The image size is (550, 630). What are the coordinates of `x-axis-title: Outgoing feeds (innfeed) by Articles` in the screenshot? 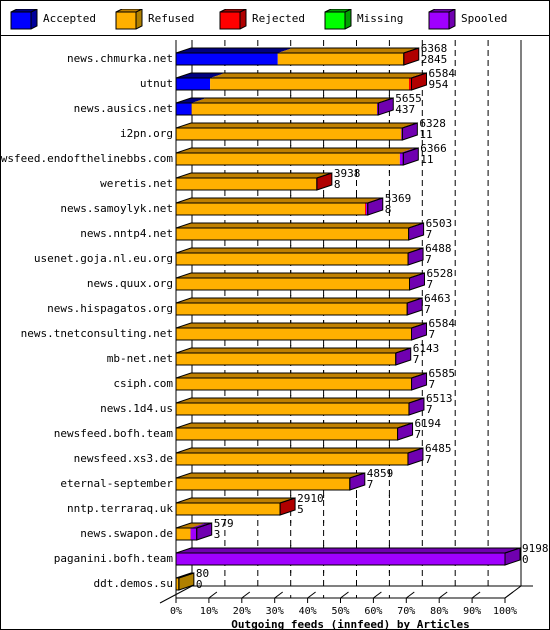 It's located at (350, 623).